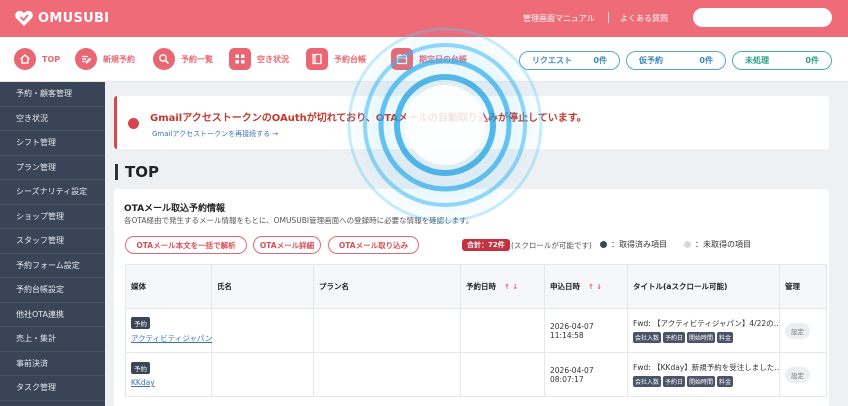 This screenshot has height=406, width=848. I want to click on faq-link: よくある質問, so click(644, 18).